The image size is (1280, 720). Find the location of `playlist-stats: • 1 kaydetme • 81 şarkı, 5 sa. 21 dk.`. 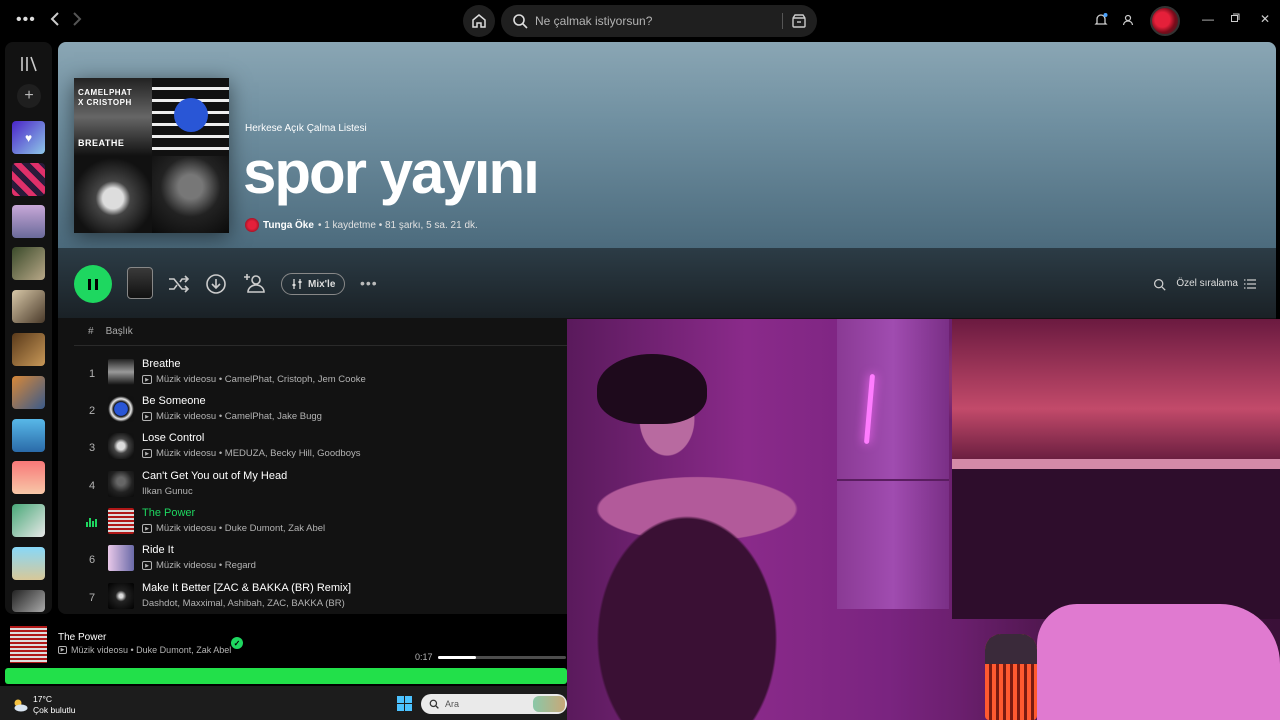

playlist-stats: • 1 kaydetme • 81 şarkı, 5 sa. 21 dk. is located at coordinates (397, 225).